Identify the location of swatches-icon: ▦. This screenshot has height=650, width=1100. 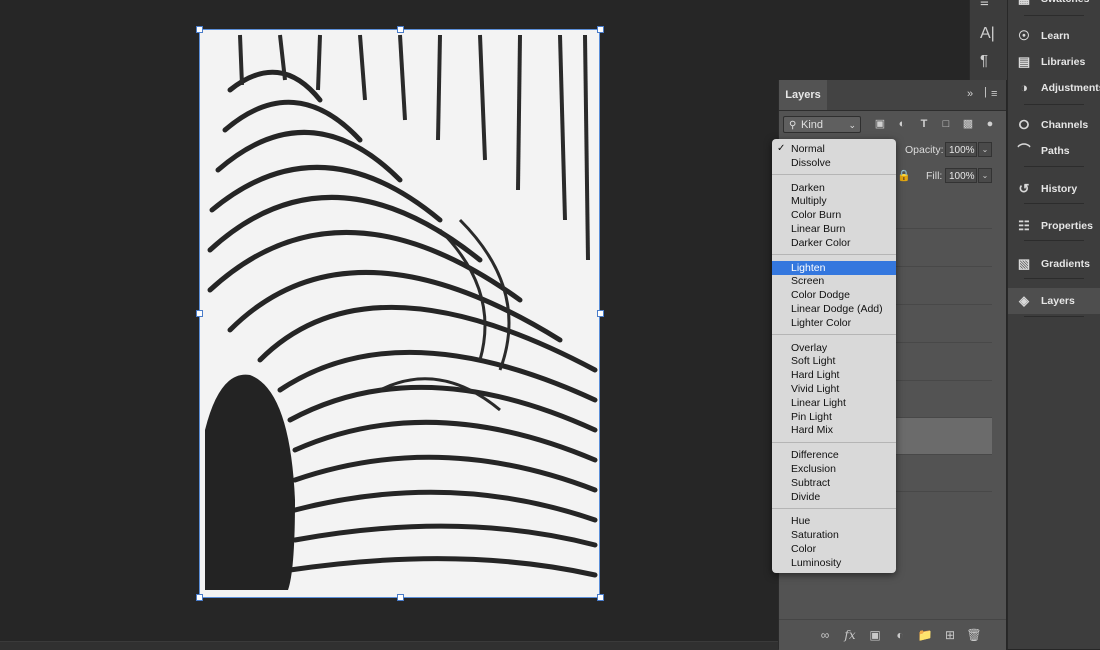
(1024, 6).